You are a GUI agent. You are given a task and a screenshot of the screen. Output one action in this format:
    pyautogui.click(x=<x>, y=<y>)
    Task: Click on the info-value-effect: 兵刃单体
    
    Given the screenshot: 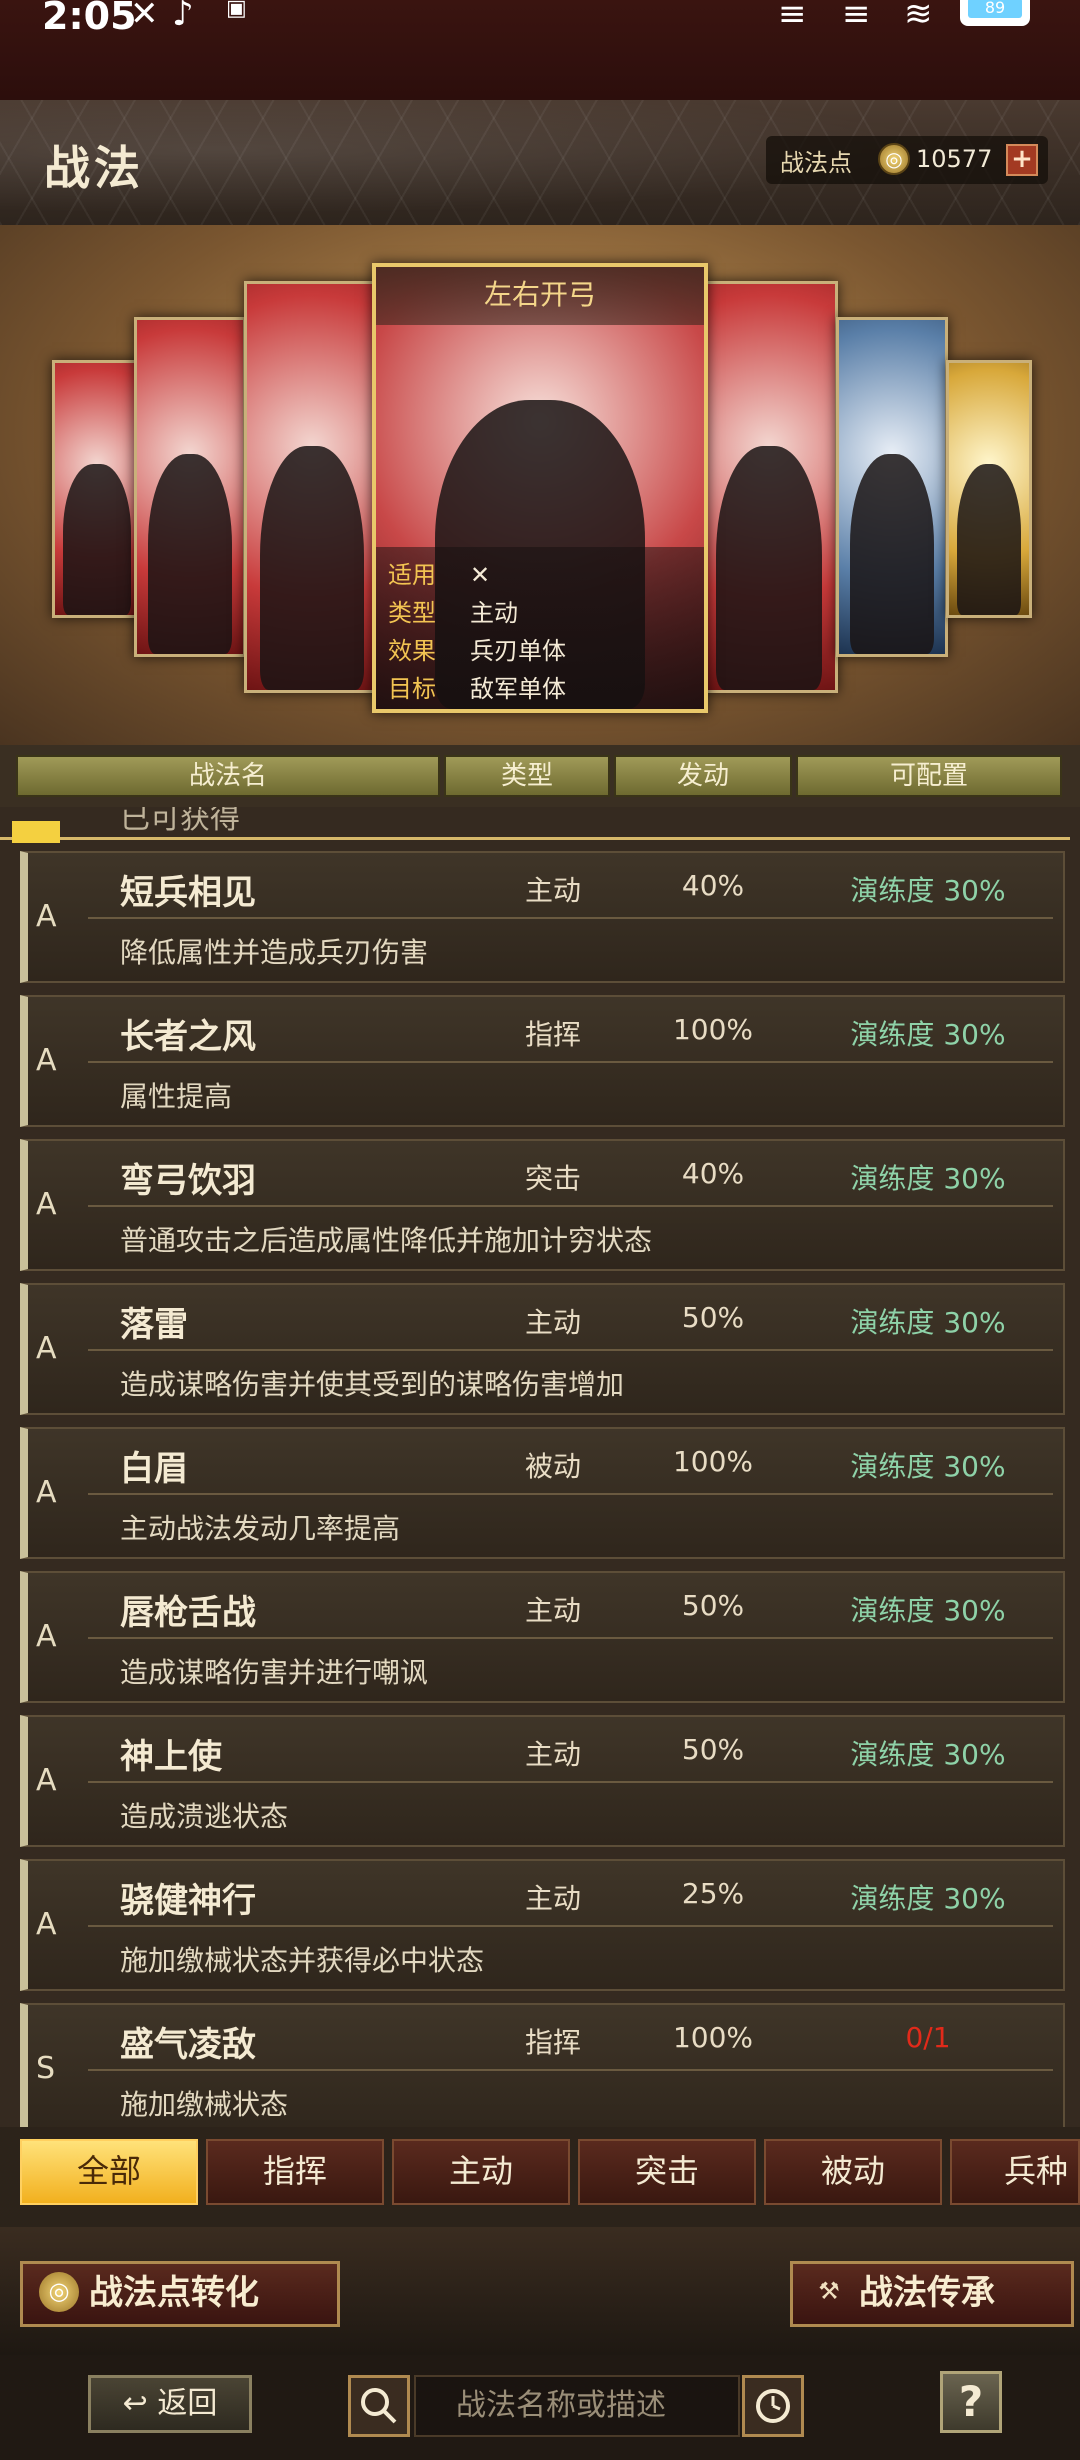 What is the action you would take?
    pyautogui.click(x=518, y=651)
    